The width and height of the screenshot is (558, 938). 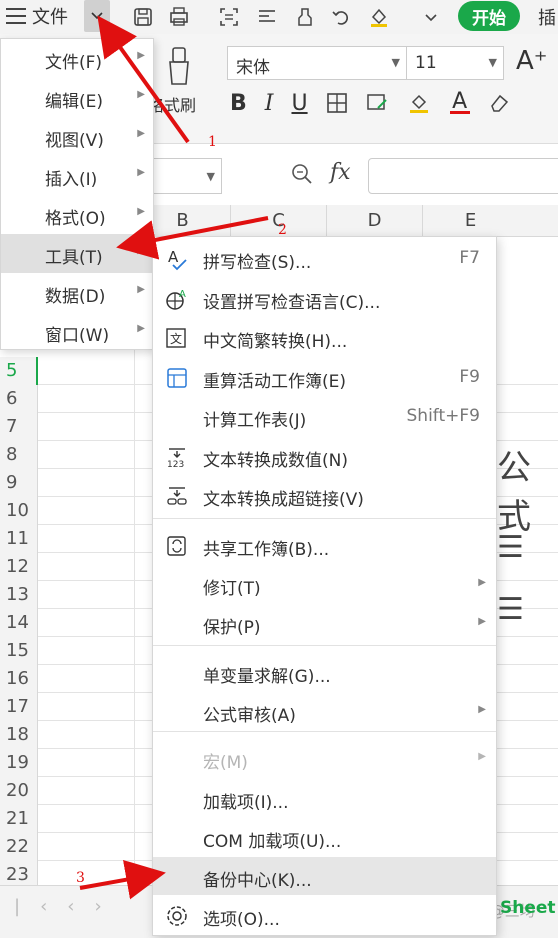 I want to click on bold-button: B, so click(x=238, y=103).